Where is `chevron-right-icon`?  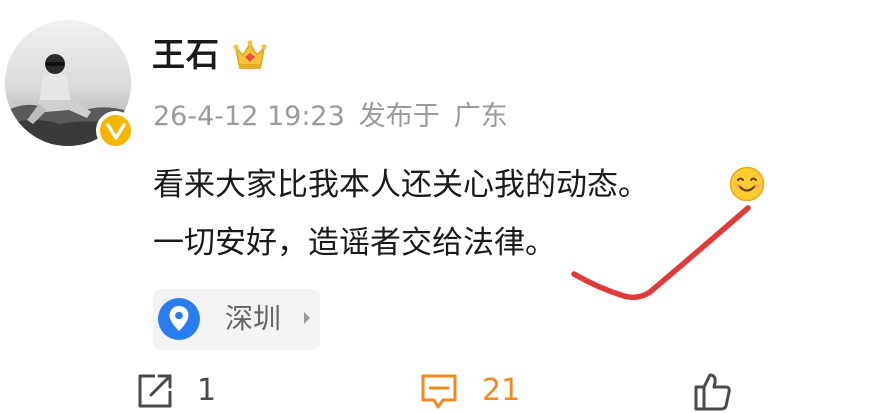 chevron-right-icon is located at coordinates (307, 318).